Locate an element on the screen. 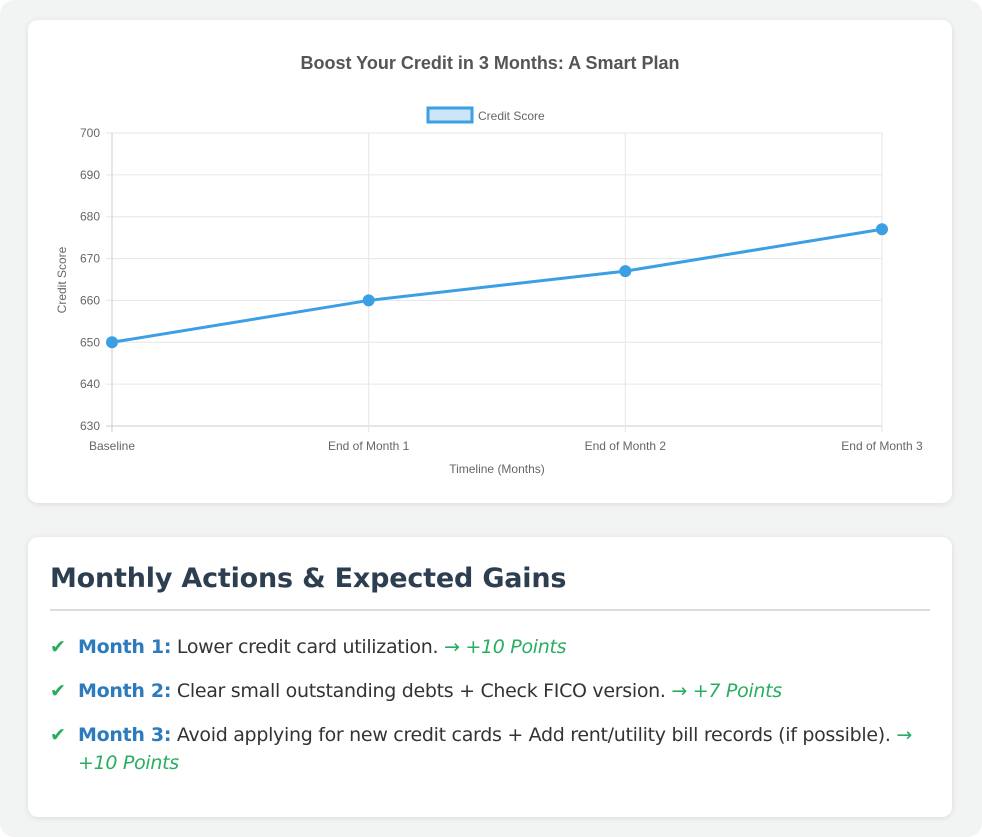 Image resolution: width=982 pixels, height=837 pixels. x-tick-label: End of Month 1 is located at coordinates (369, 446).